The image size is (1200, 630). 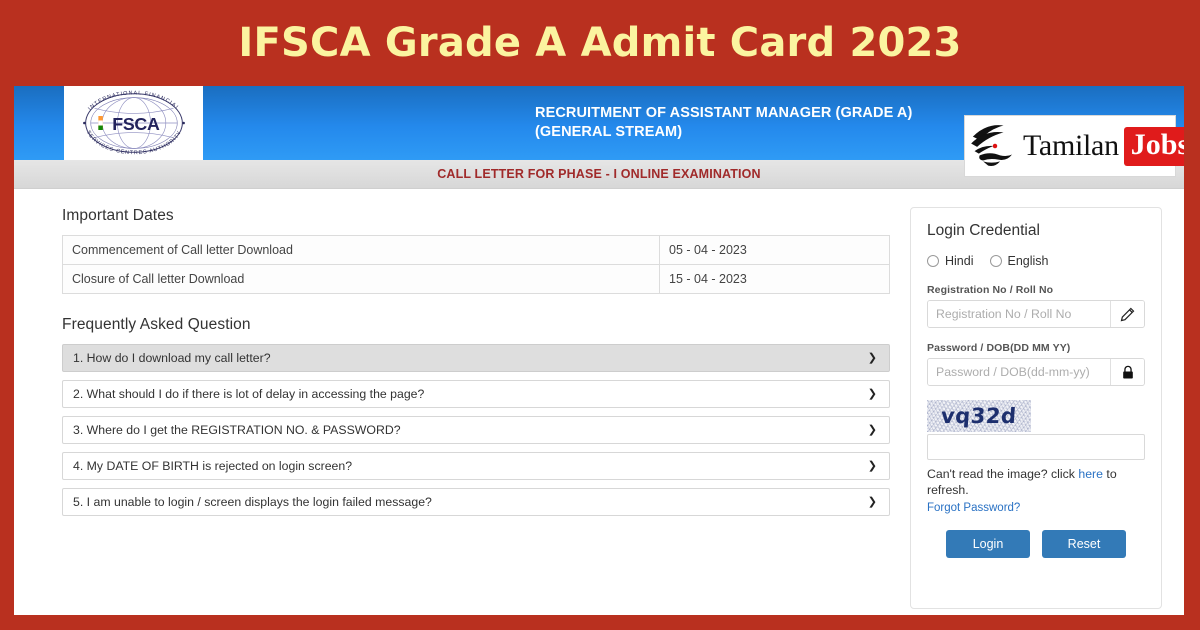 What do you see at coordinates (990, 290) in the screenshot?
I see `registration-field-label: Registration No / Roll No` at bounding box center [990, 290].